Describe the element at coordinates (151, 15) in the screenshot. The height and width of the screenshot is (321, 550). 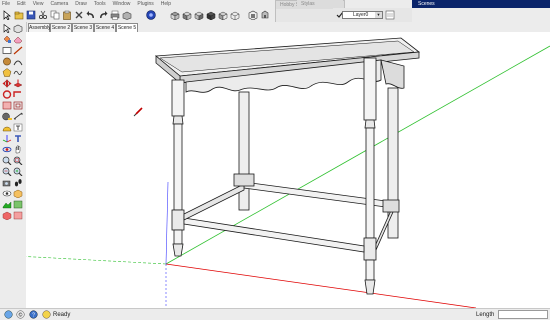
I see `iso-view-icon` at that location.